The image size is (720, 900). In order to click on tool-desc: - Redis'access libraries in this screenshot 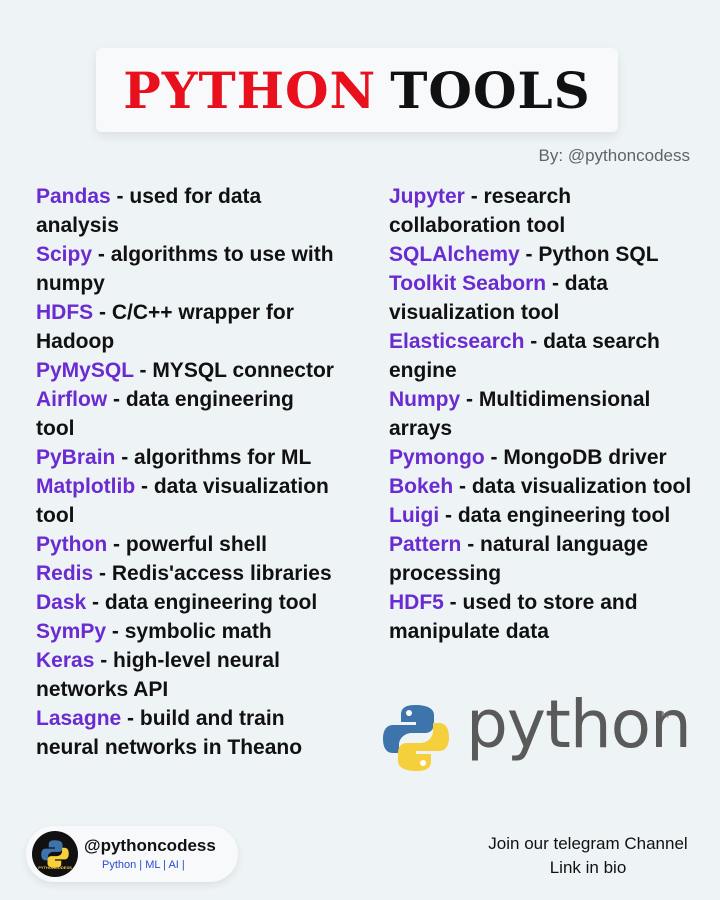, I will do `click(212, 573)`.